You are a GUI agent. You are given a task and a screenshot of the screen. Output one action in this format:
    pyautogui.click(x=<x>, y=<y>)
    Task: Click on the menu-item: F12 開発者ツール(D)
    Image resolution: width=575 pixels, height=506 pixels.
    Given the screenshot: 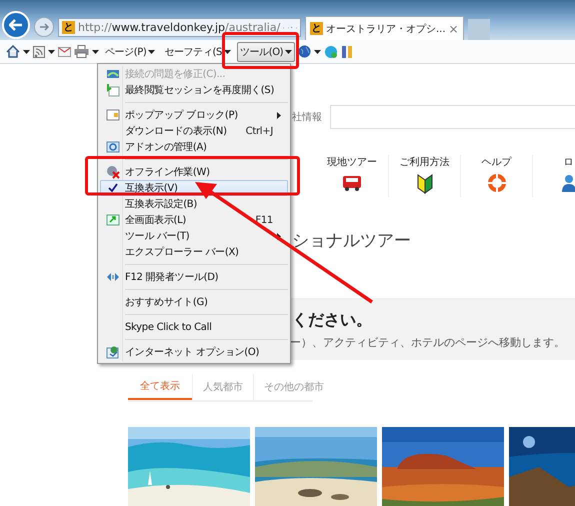 What is the action you would take?
    pyautogui.click(x=194, y=277)
    